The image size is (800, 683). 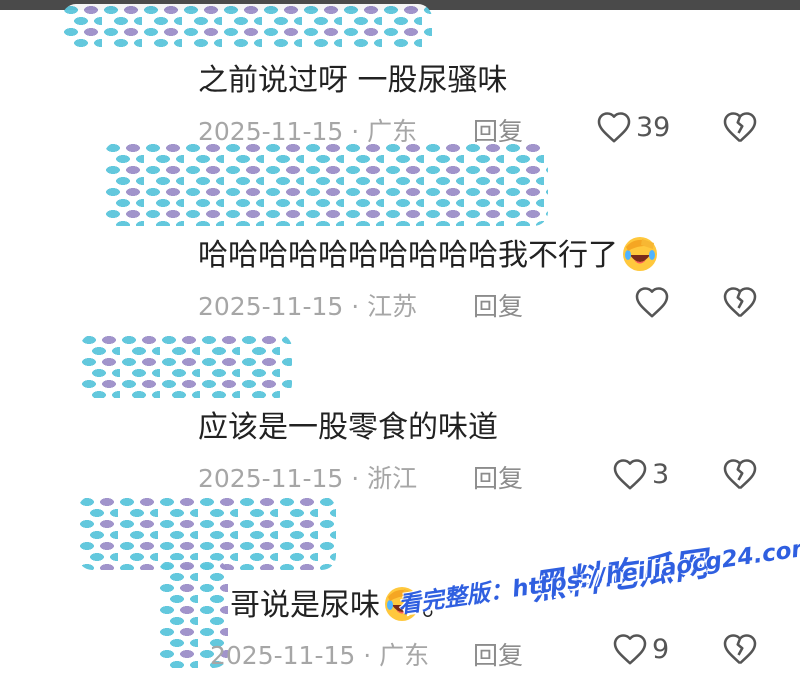 I want to click on like-count-3: 3, so click(x=661, y=474).